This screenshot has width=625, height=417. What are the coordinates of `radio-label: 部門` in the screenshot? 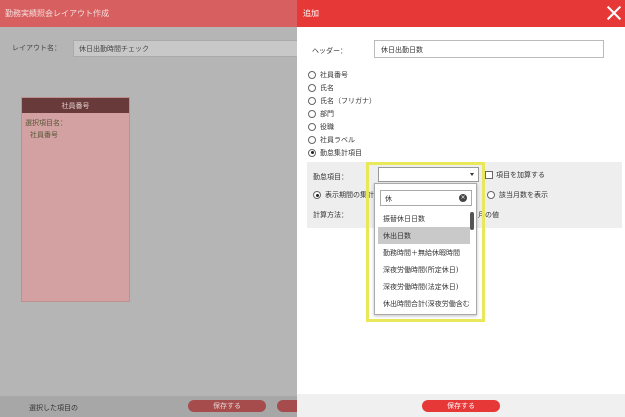 It's located at (327, 113).